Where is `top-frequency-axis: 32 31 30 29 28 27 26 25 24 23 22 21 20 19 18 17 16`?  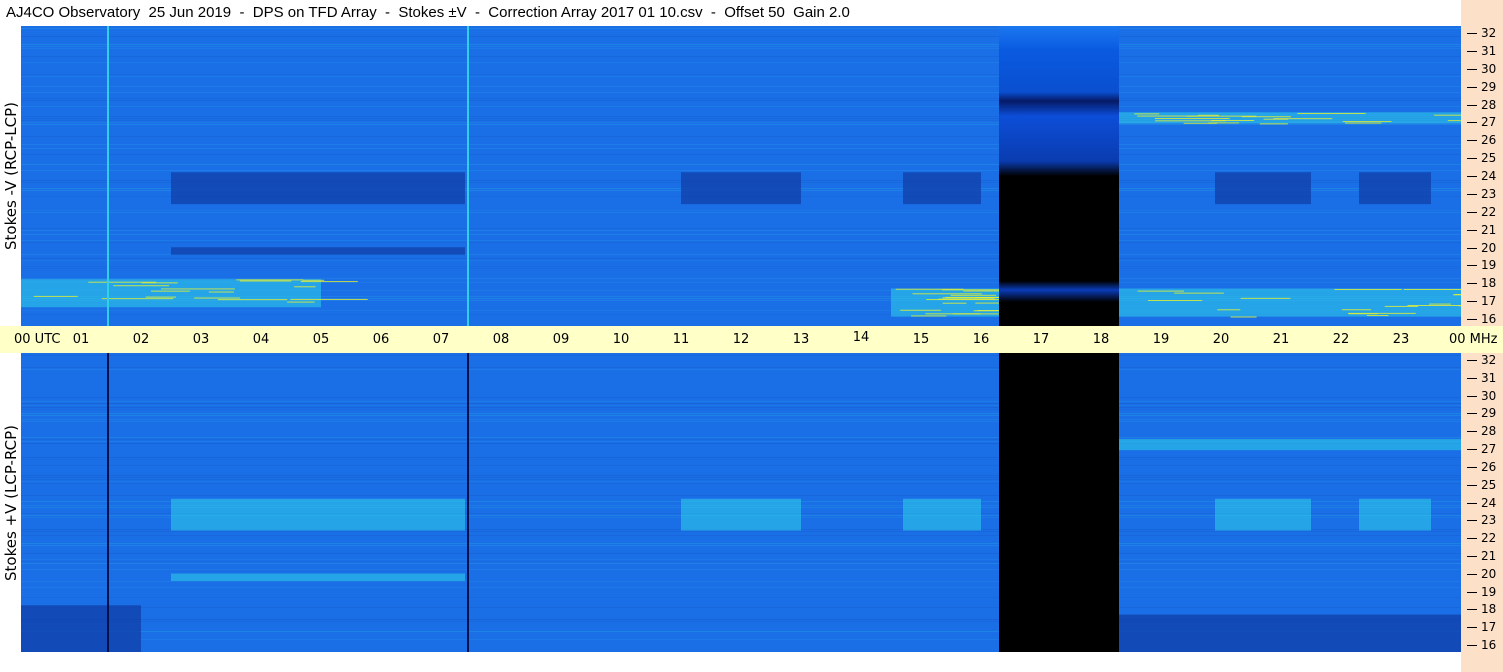
top-frequency-axis: 32 31 30 29 28 27 26 25 24 23 22 21 20 19 18 17 16 is located at coordinates (1482, 176).